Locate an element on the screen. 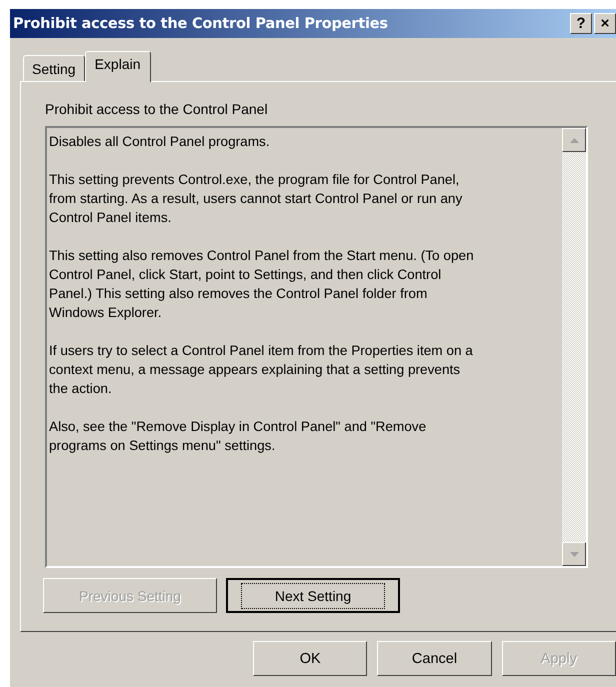 This screenshot has height=687, width=616. help-button: ? is located at coordinates (581, 23).